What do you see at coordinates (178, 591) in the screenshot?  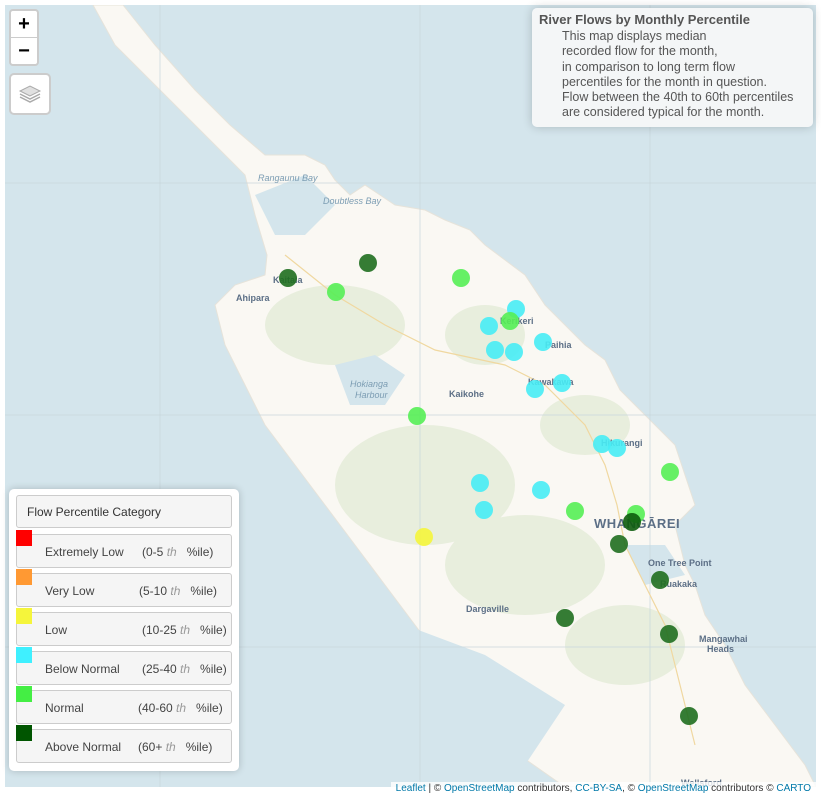 I see `legend-item-range: (5-10 th %ile)` at bounding box center [178, 591].